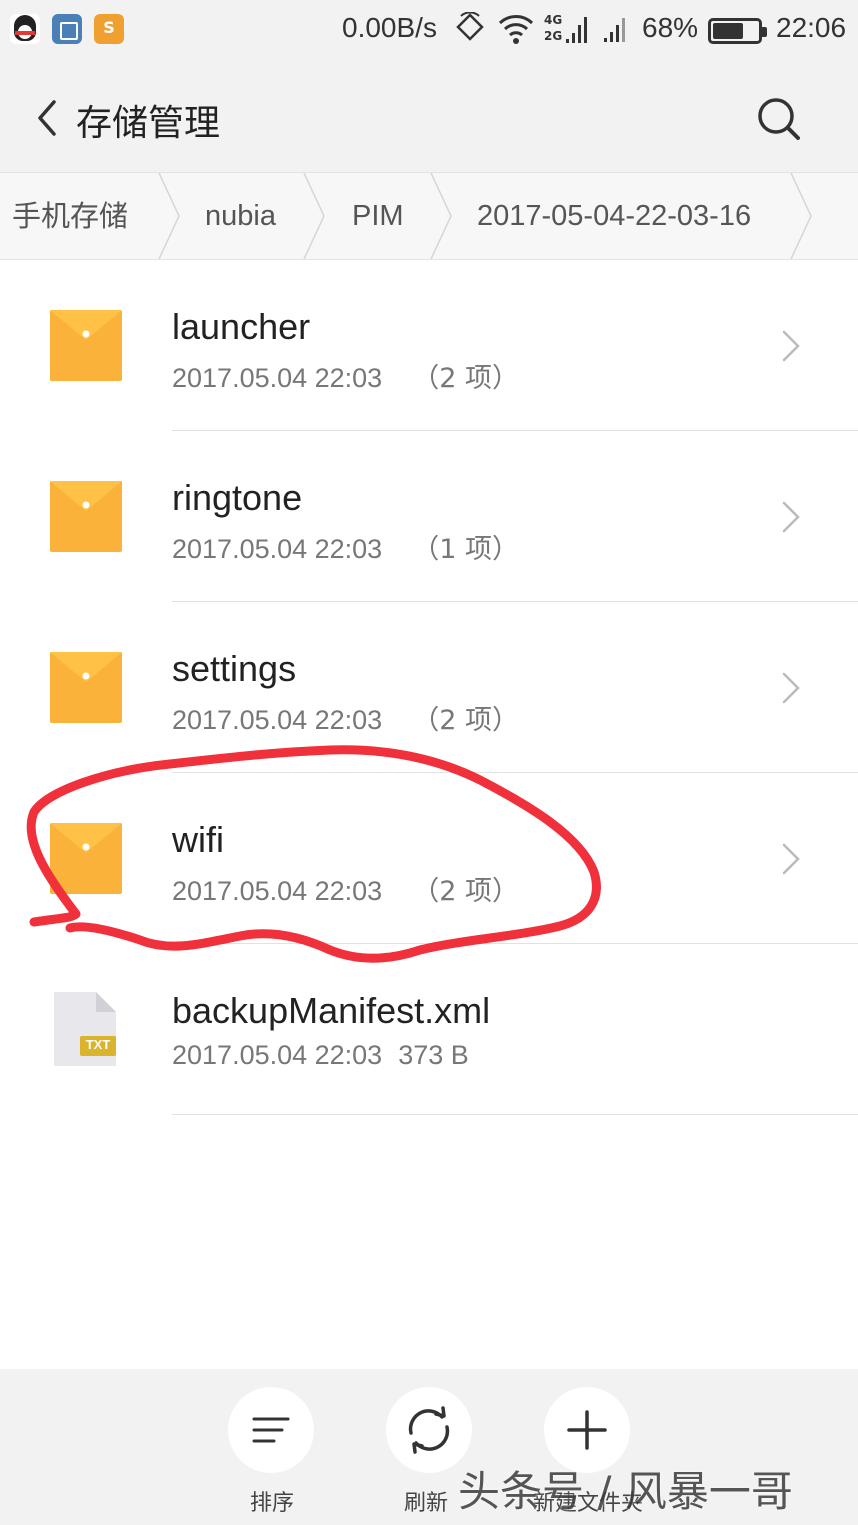 Image resolution: width=858 pixels, height=1525 pixels. What do you see at coordinates (553, 36) in the screenshot?
I see `signal-label-2g: 2G` at bounding box center [553, 36].